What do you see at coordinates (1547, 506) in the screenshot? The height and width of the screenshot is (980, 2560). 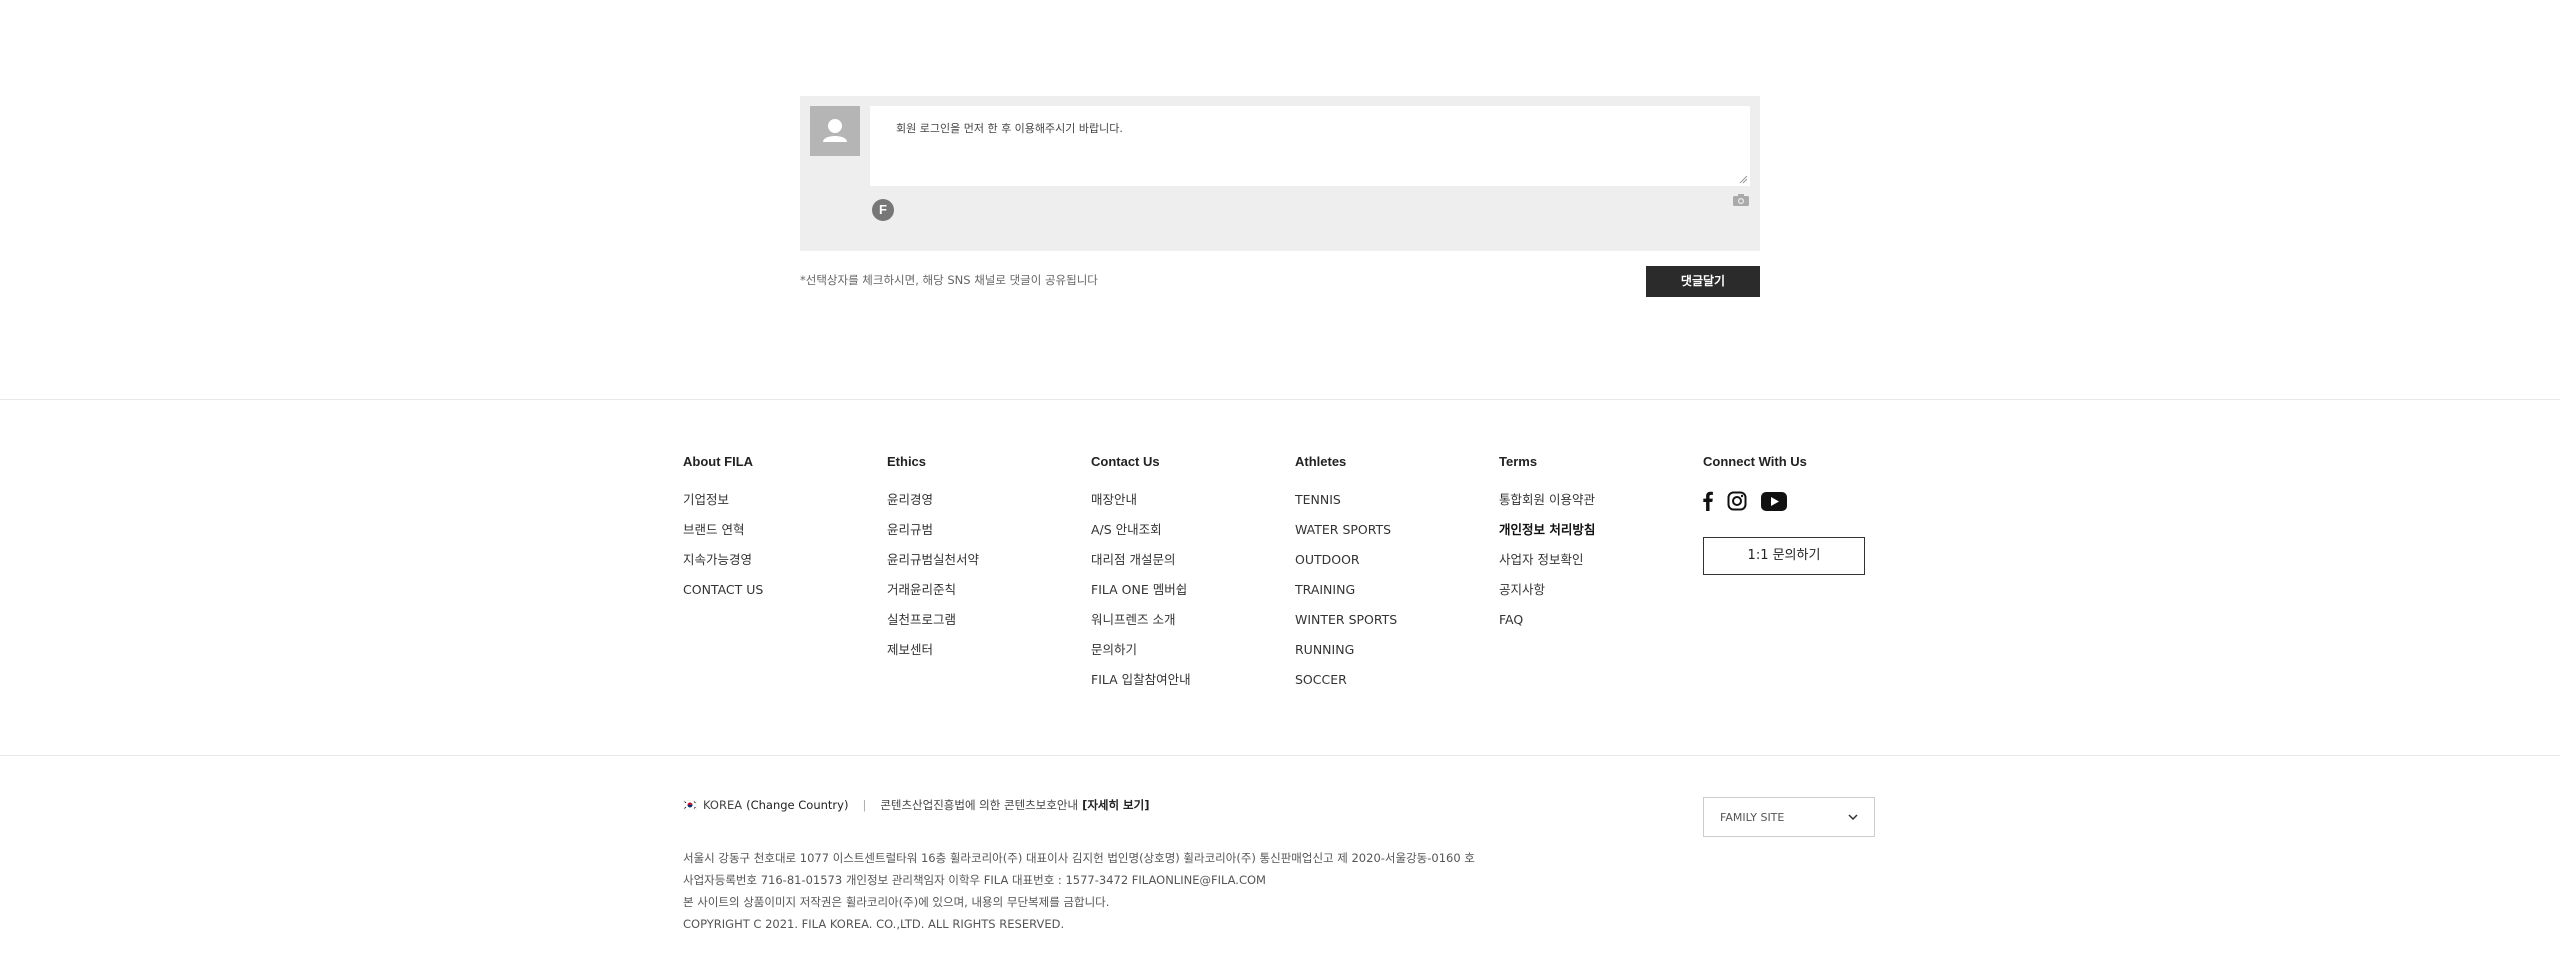 I see `footer-link: 통합회원 이용약관` at bounding box center [1547, 506].